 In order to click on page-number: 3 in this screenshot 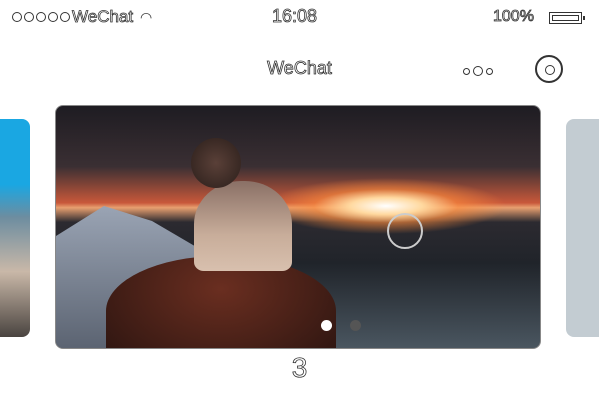, I will do `click(299, 368)`.